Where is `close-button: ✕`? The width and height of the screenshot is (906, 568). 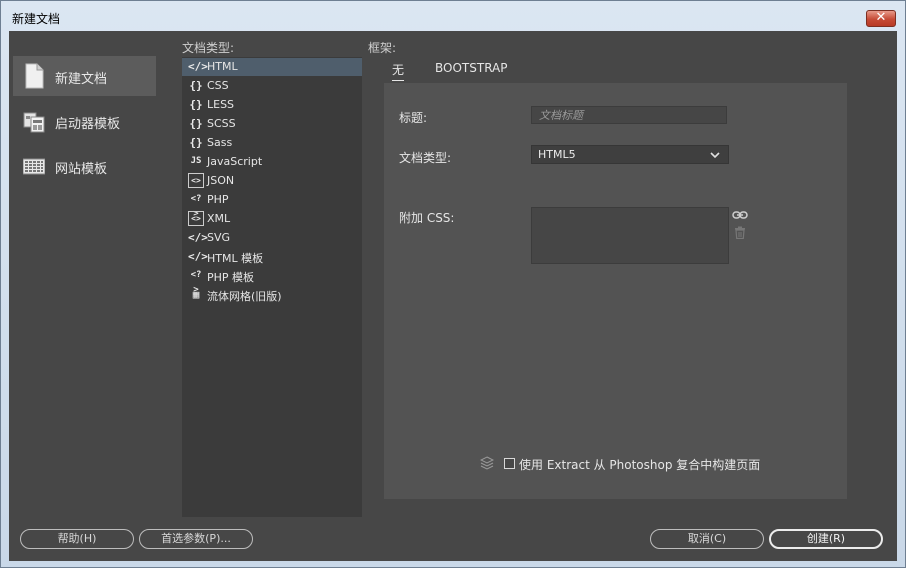 close-button: ✕ is located at coordinates (881, 18).